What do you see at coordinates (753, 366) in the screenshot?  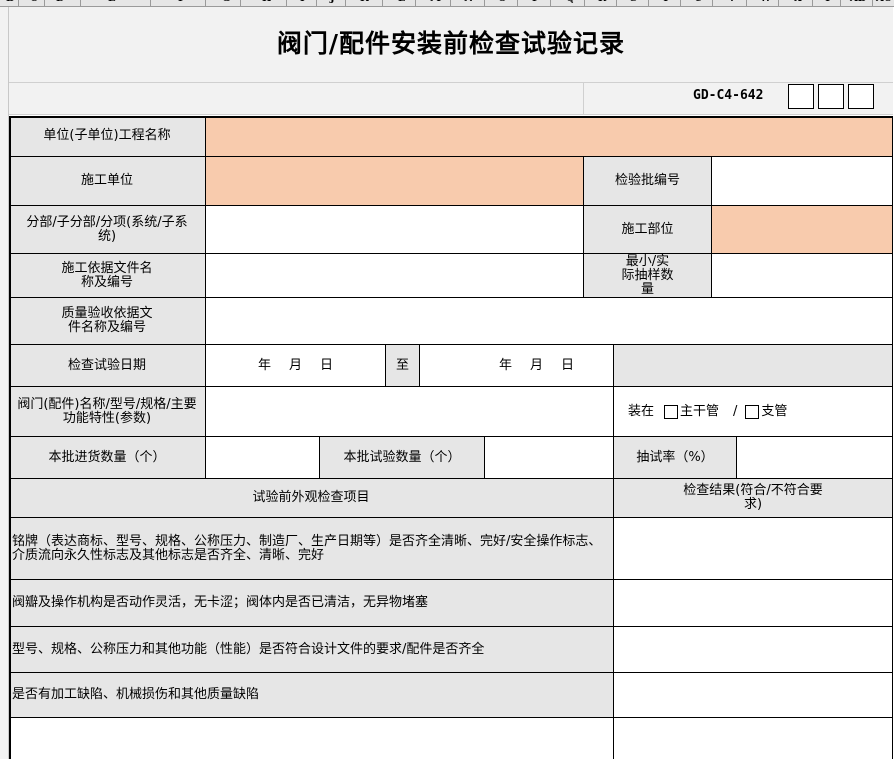 I see `date-row-blank` at bounding box center [753, 366].